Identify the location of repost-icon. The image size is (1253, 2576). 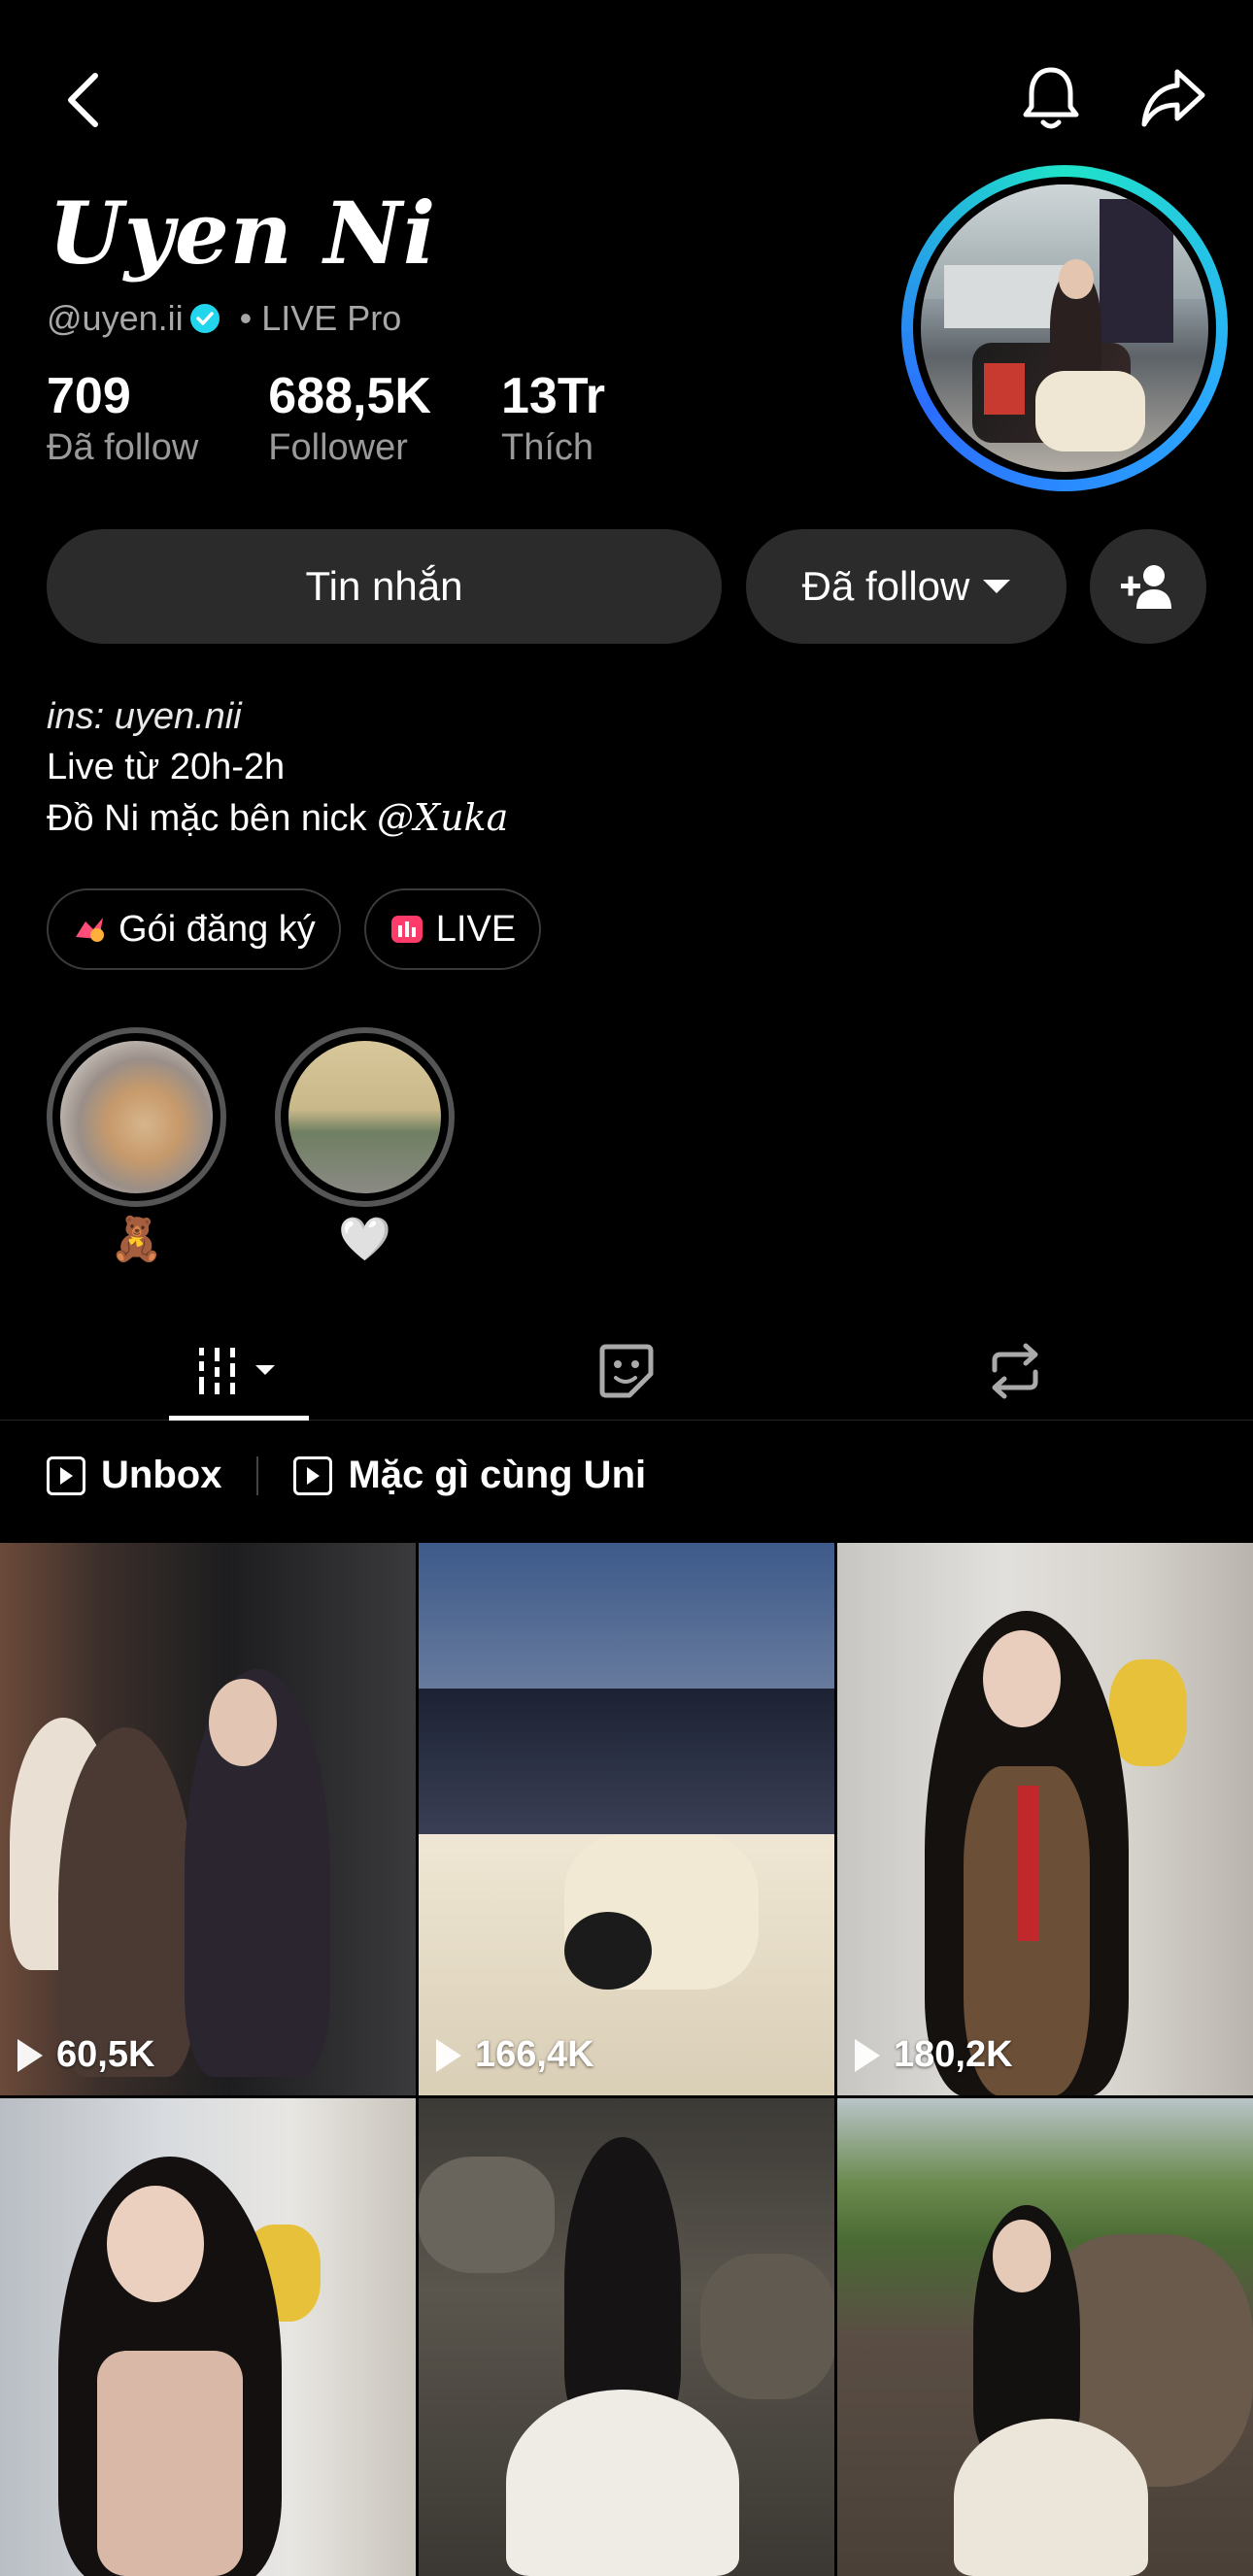
(1015, 1371).